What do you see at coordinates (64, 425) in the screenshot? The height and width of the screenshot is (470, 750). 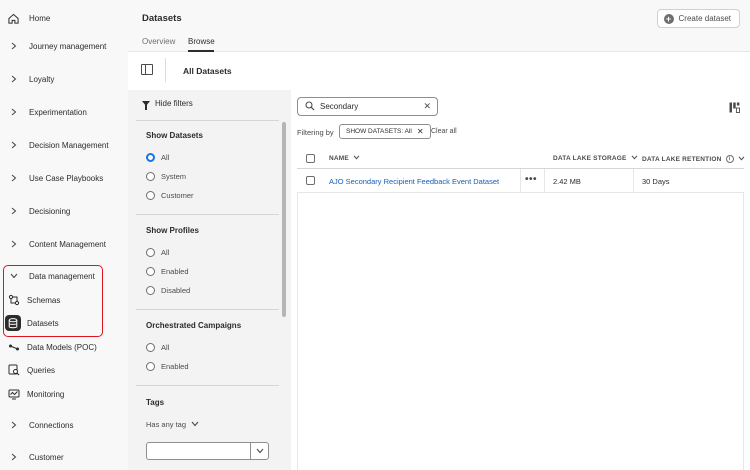 I see `sidebar-item-connections: Connections` at bounding box center [64, 425].